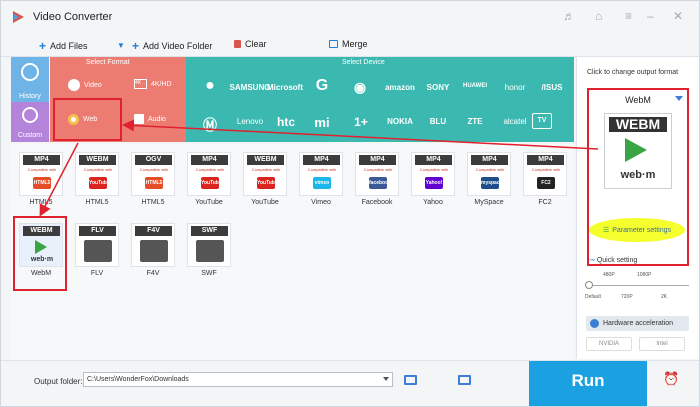 The height and width of the screenshot is (407, 700). What do you see at coordinates (355, 44) in the screenshot?
I see `merge-label: Merge` at bounding box center [355, 44].